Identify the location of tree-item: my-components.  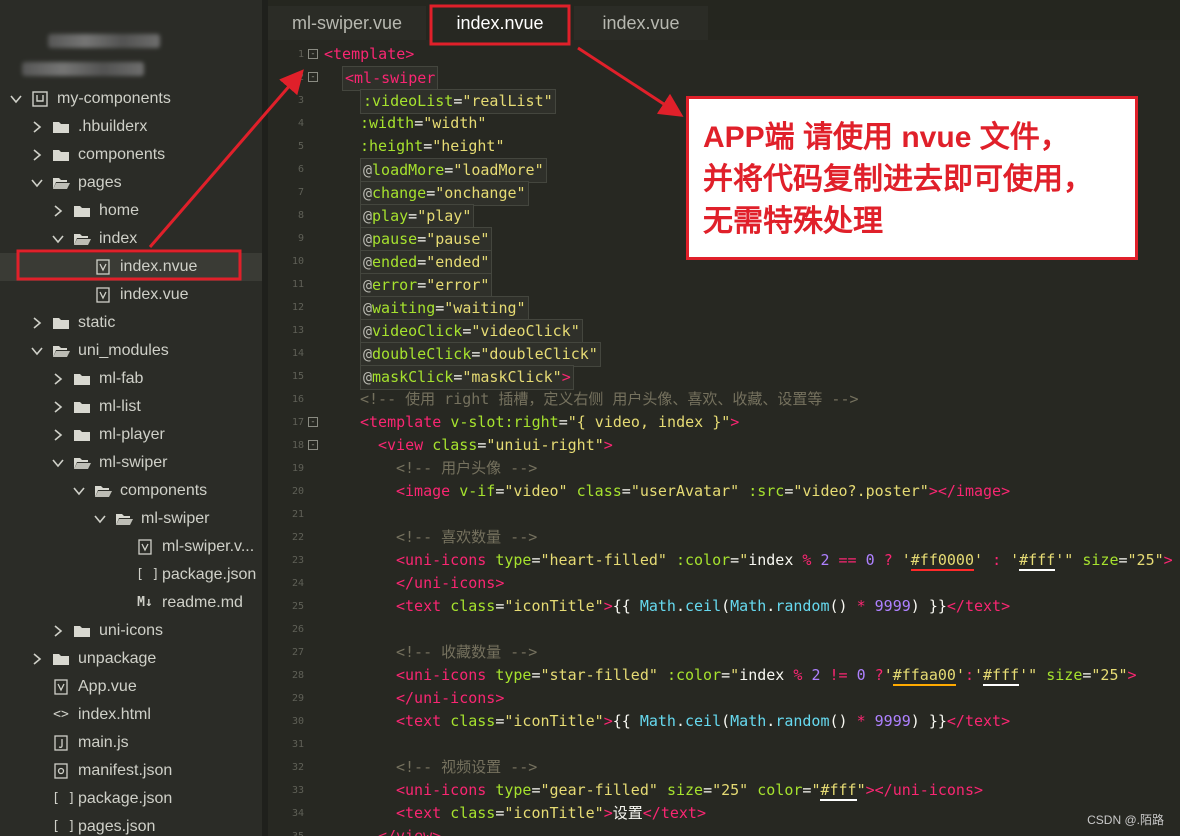
(131, 99).